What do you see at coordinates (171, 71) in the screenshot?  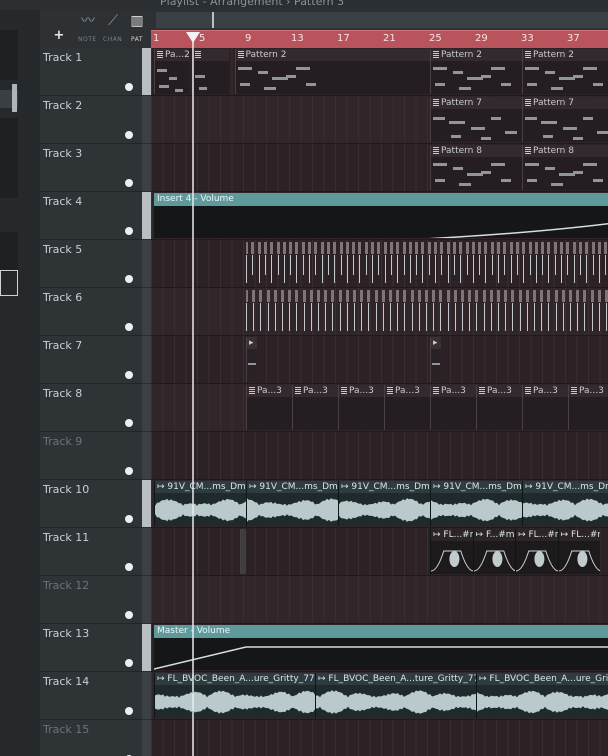 I see `pattern-clip: Pa...2` at bounding box center [171, 71].